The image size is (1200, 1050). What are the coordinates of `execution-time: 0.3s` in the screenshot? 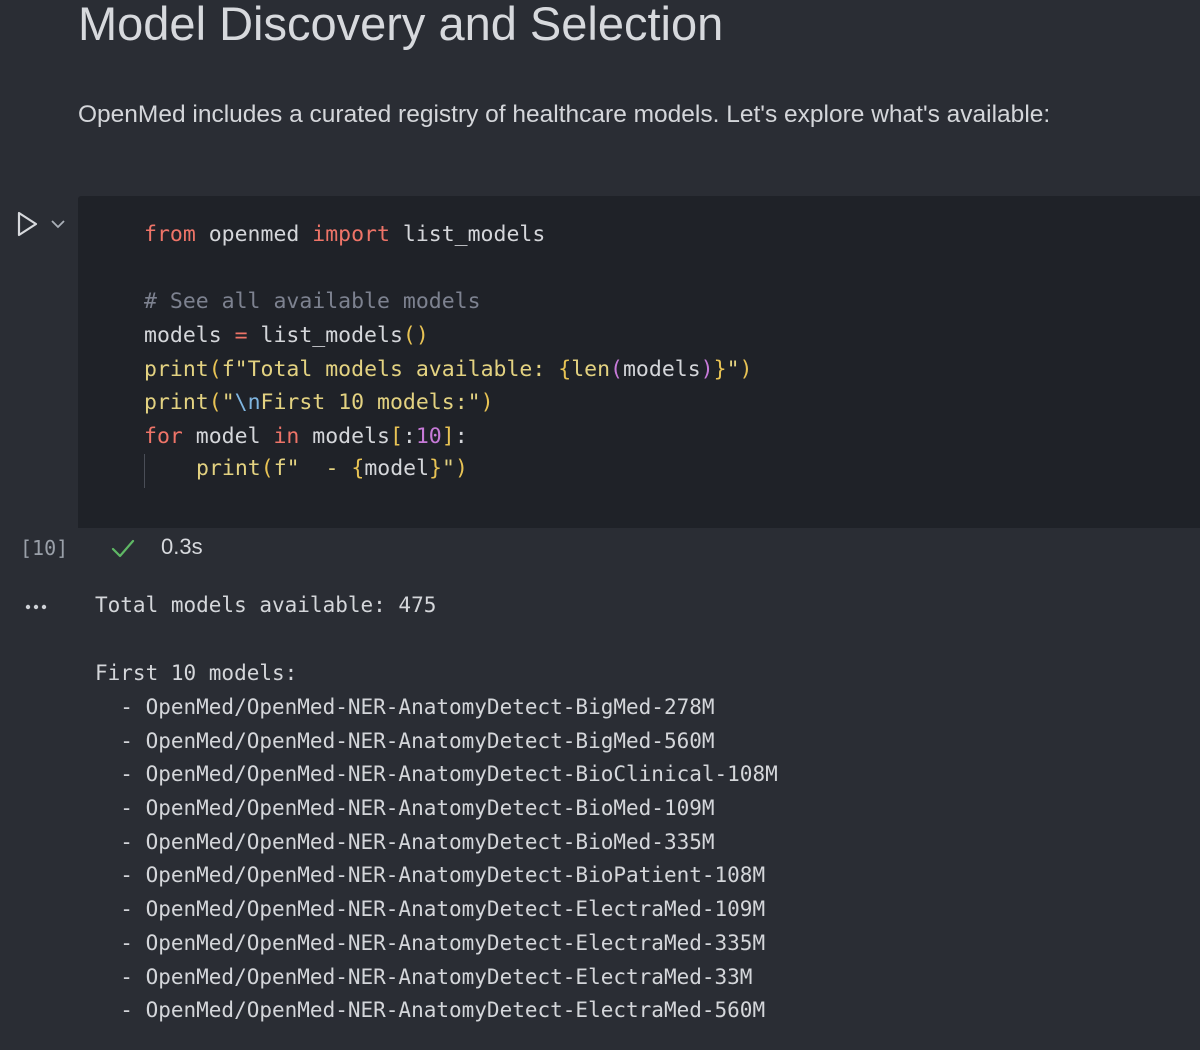 It's located at (182, 546).